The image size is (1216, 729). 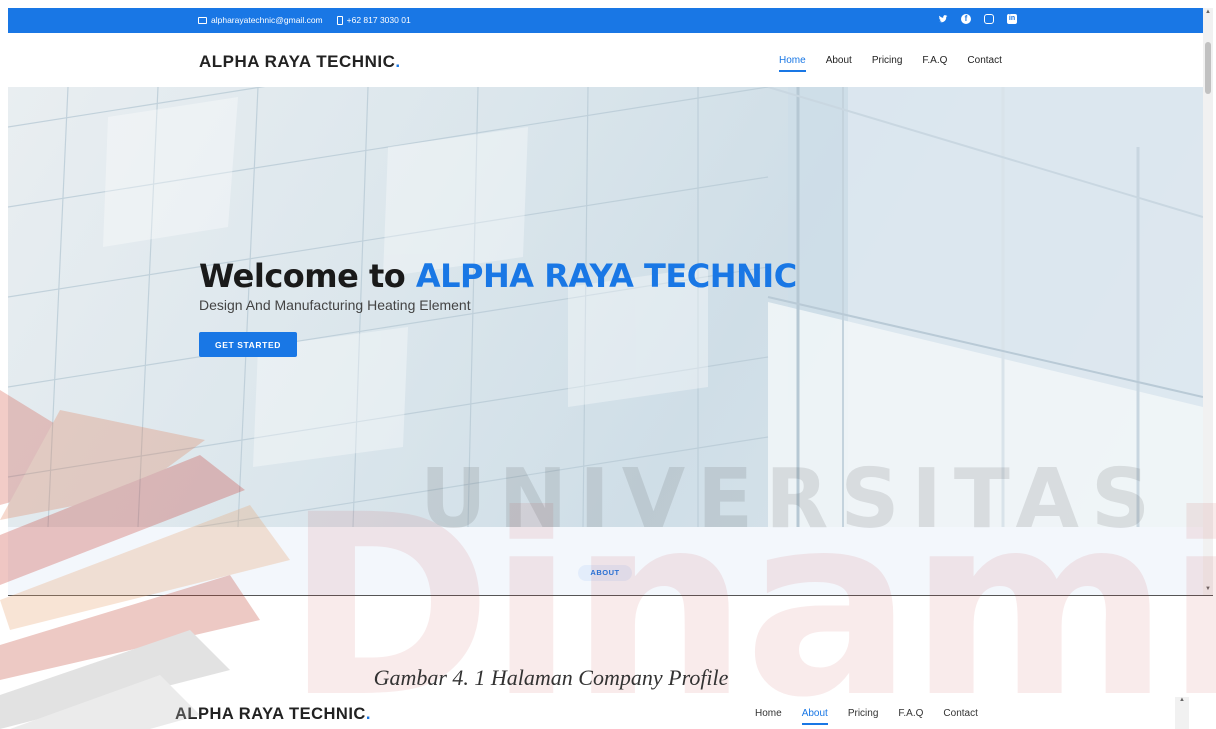 I want to click on scrollbar: ▲ ▼, so click(x=1208, y=301).